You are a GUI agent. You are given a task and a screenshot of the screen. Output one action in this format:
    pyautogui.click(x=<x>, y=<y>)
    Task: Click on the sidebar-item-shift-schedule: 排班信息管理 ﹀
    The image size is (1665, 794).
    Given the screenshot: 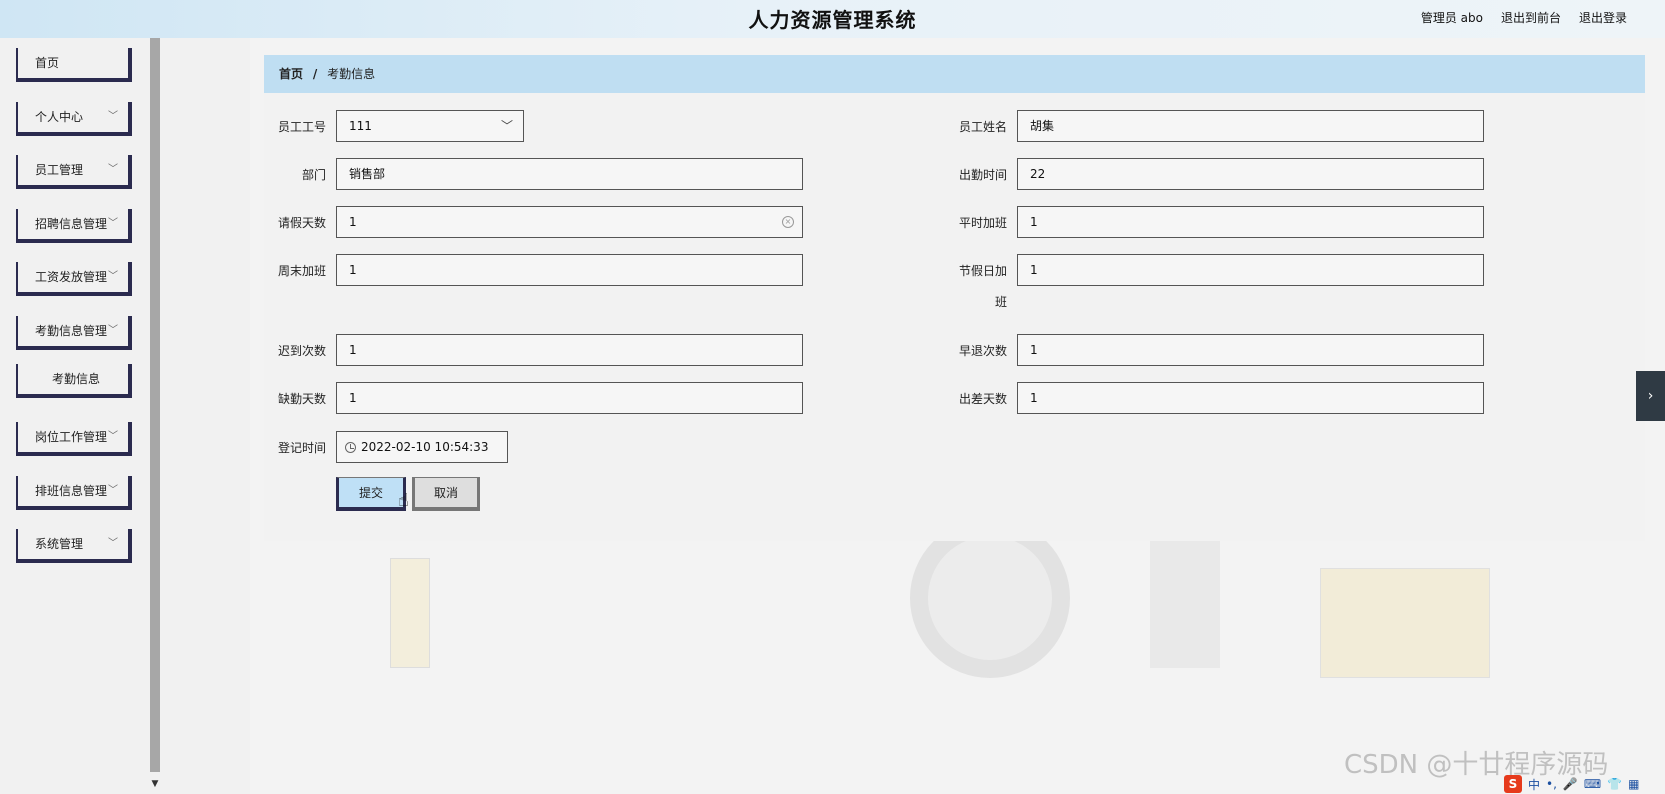 What is the action you would take?
    pyautogui.click(x=74, y=493)
    